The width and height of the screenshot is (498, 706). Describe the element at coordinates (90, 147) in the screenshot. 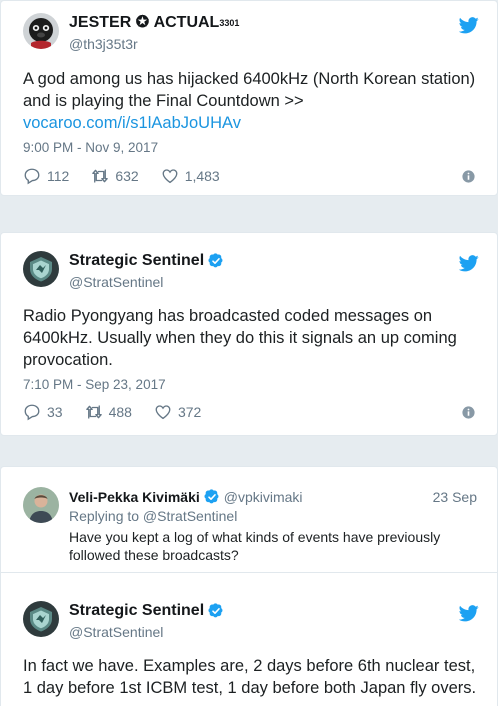

I see `tweet-timestamp: 9:00 PM - Nov 9, 2017` at that location.